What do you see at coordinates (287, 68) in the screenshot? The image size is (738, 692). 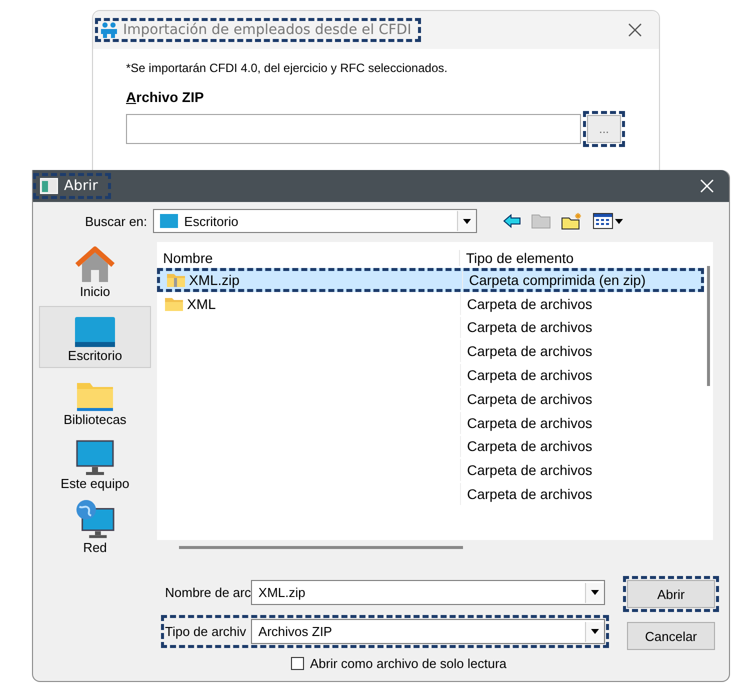 I see `import-note: *Se importarán CFDI 4.0, del ejercicio y RFC seleccionados.` at bounding box center [287, 68].